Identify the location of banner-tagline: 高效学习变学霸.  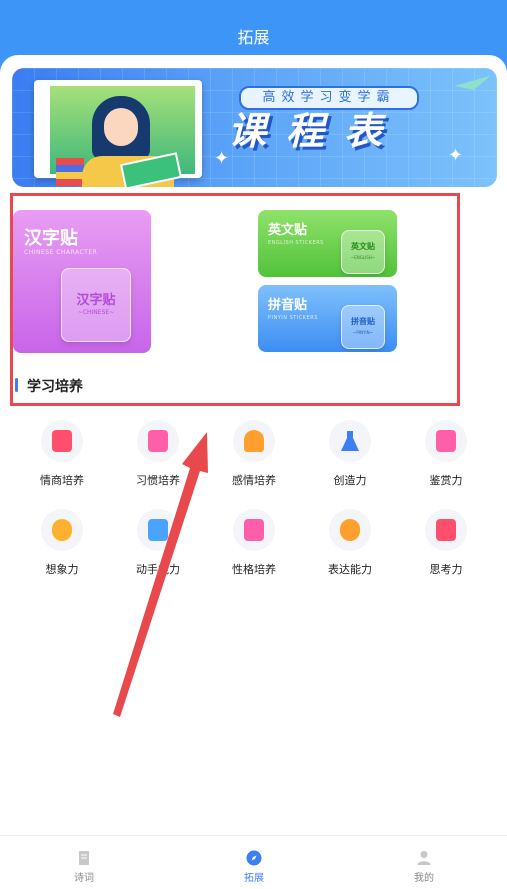
(329, 98).